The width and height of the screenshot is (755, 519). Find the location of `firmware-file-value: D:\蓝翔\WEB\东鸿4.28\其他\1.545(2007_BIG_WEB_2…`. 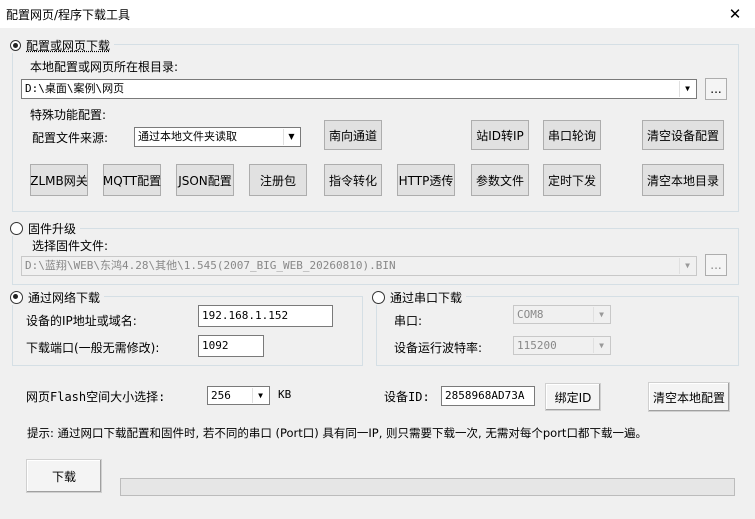

firmware-file-value: D:\蓝翔\WEB\东鸿4.28\其他\1.545(2007_BIG_WEB_2… is located at coordinates (210, 265).